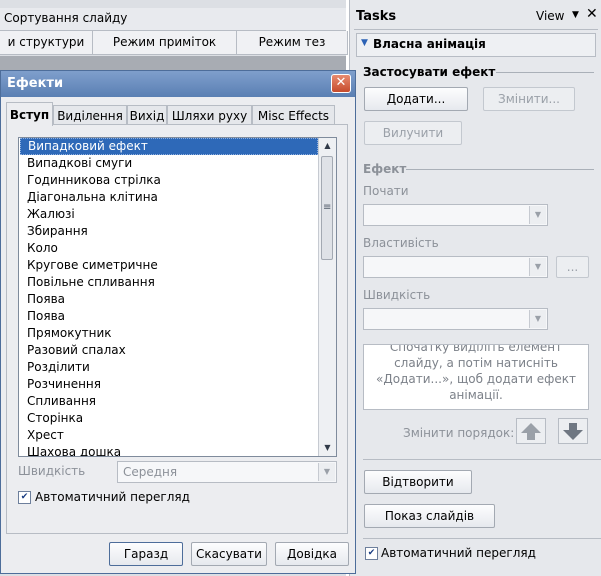 The image size is (601, 576). I want to click on view-tabs: и структури Режим приміток Режим тез, so click(174, 43).